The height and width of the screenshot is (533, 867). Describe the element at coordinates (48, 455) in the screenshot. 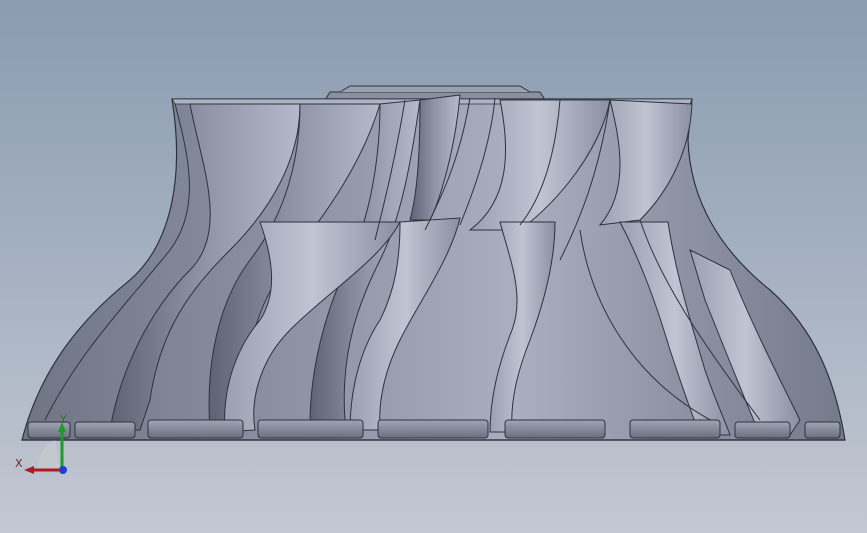

I see `triad-plane-icon` at that location.